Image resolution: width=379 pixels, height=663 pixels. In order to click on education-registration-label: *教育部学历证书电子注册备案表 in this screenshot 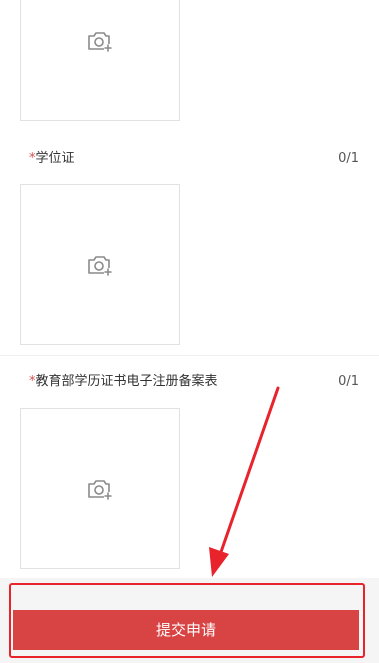, I will do `click(123, 382)`.